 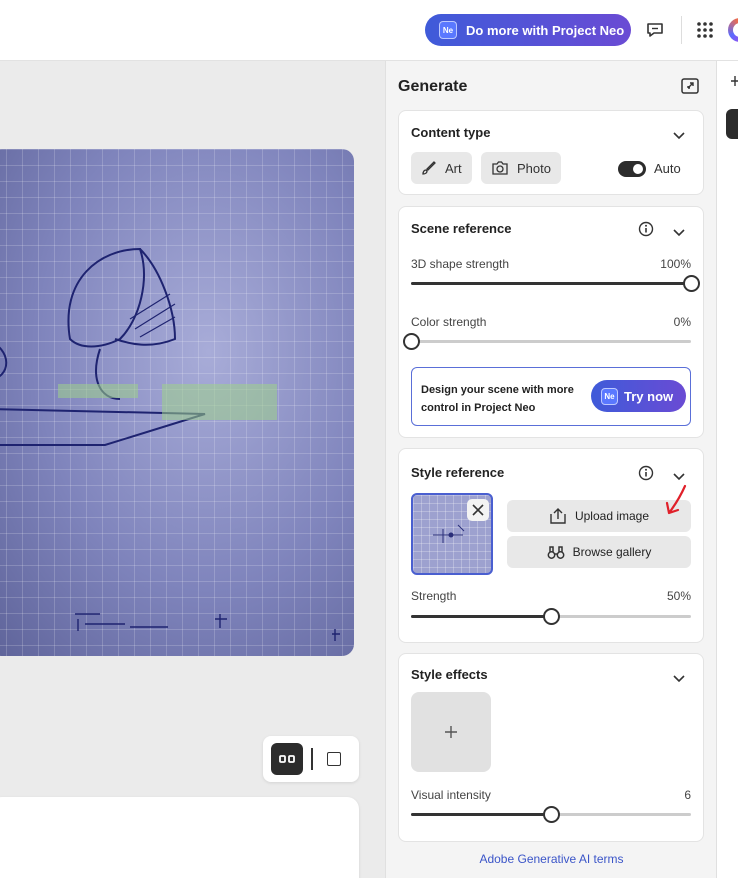 I want to click on view-toggle-divider, so click(x=312, y=759).